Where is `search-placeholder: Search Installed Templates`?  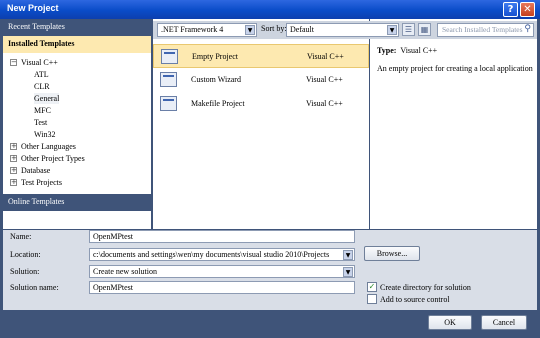
search-placeholder: Search Installed Templates is located at coordinates (482, 29).